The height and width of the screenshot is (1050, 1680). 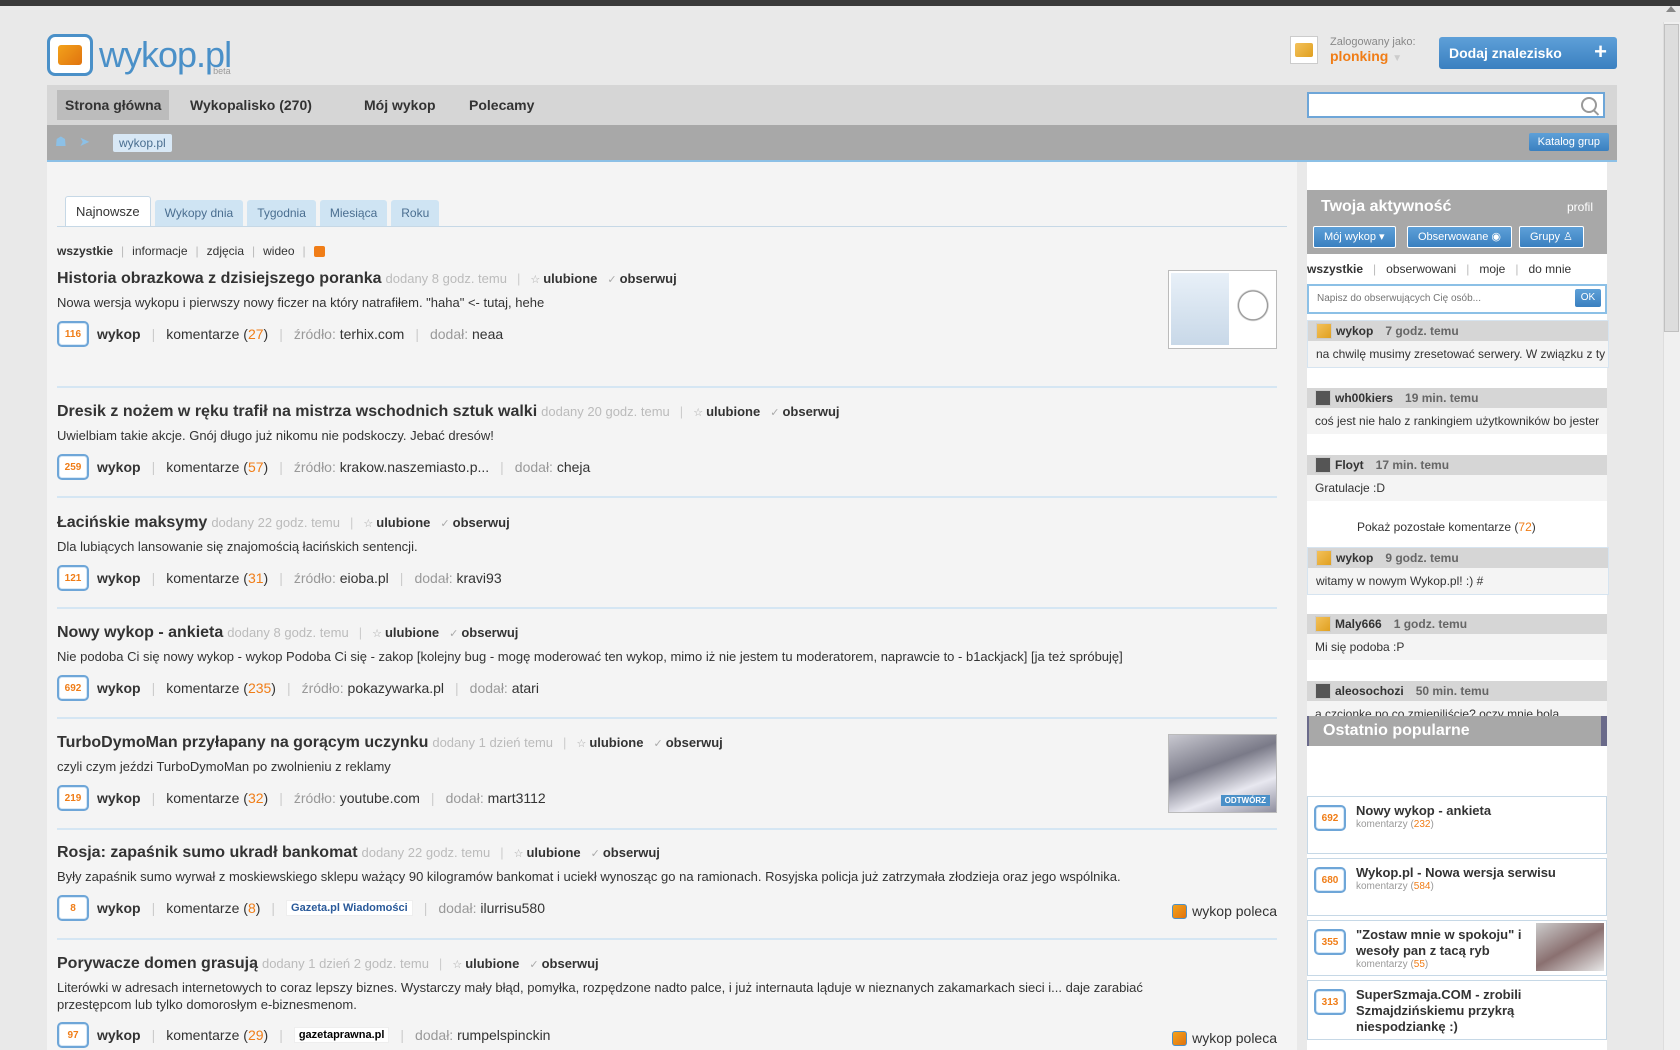 I want to click on vote-count-button: 692, so click(x=73, y=688).